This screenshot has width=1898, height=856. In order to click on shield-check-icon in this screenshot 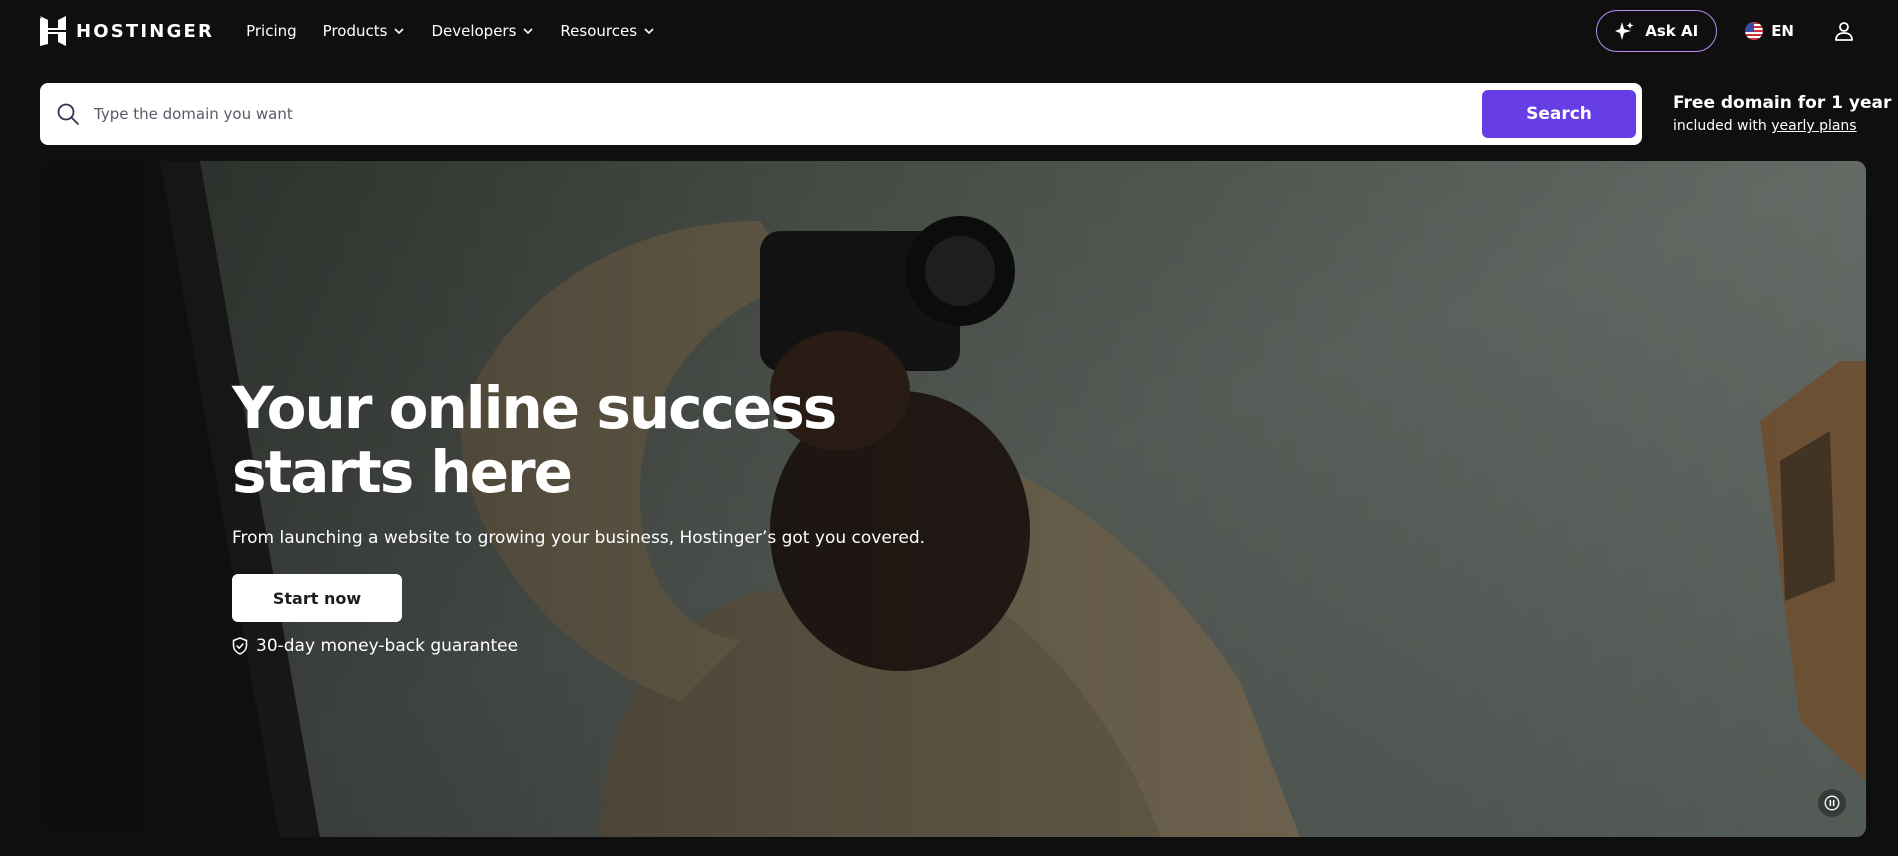, I will do `click(240, 646)`.